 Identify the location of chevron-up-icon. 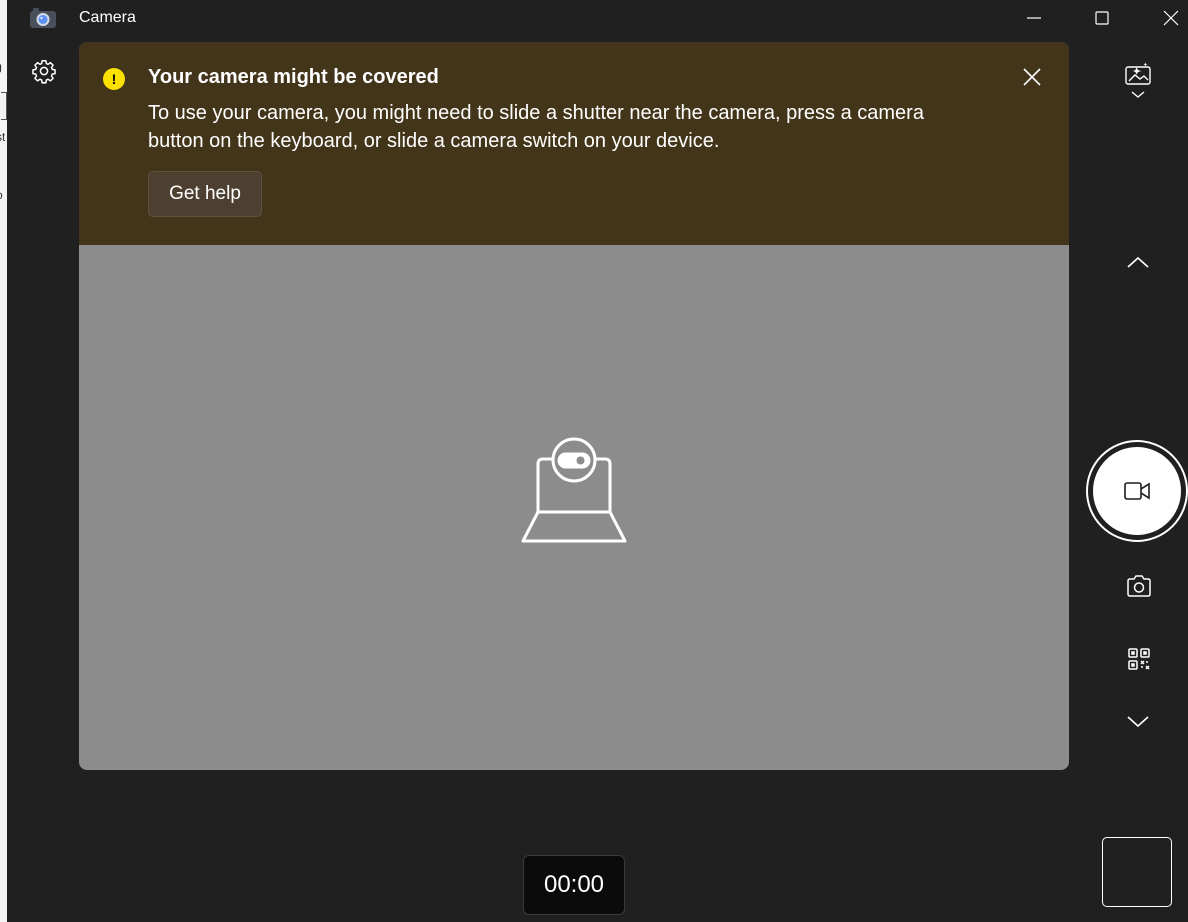
(1138, 262).